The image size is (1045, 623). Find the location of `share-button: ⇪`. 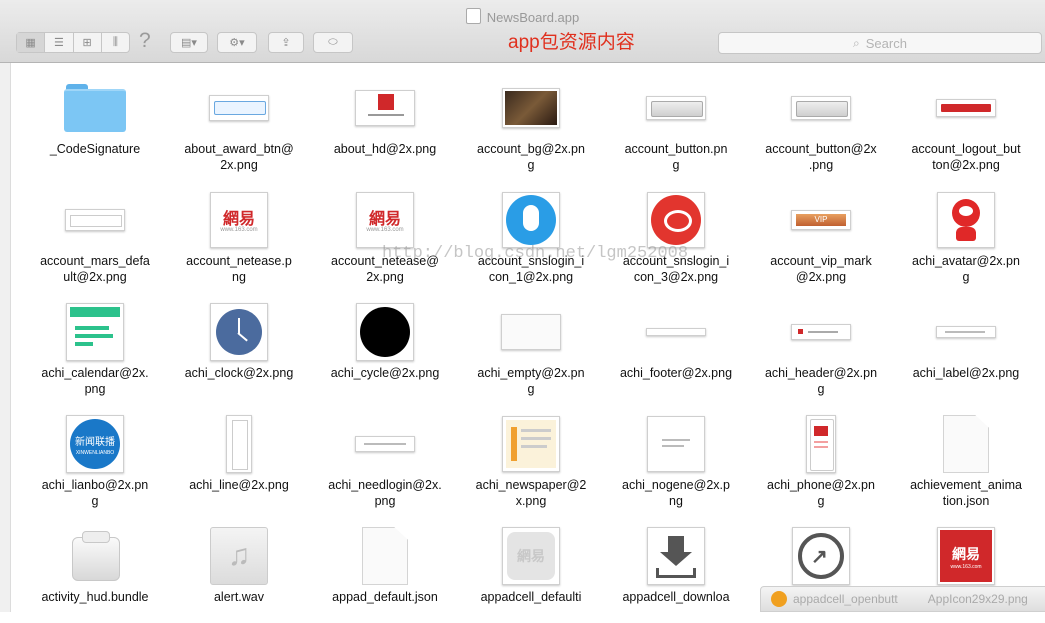

share-button: ⇪ is located at coordinates (286, 42).